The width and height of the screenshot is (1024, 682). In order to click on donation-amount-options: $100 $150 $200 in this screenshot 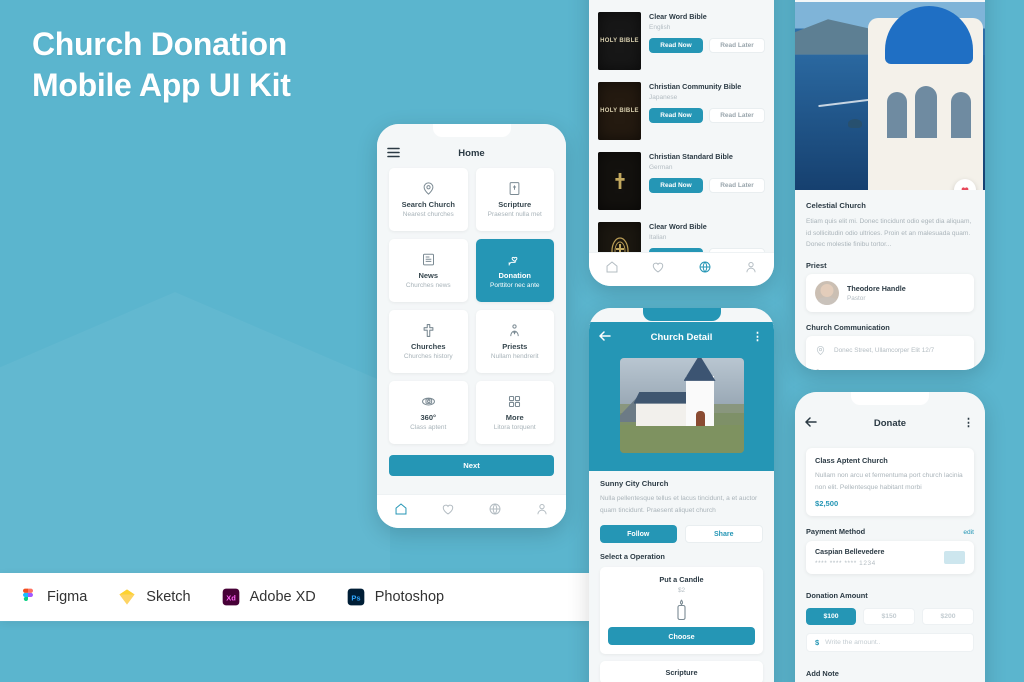, I will do `click(890, 617)`.